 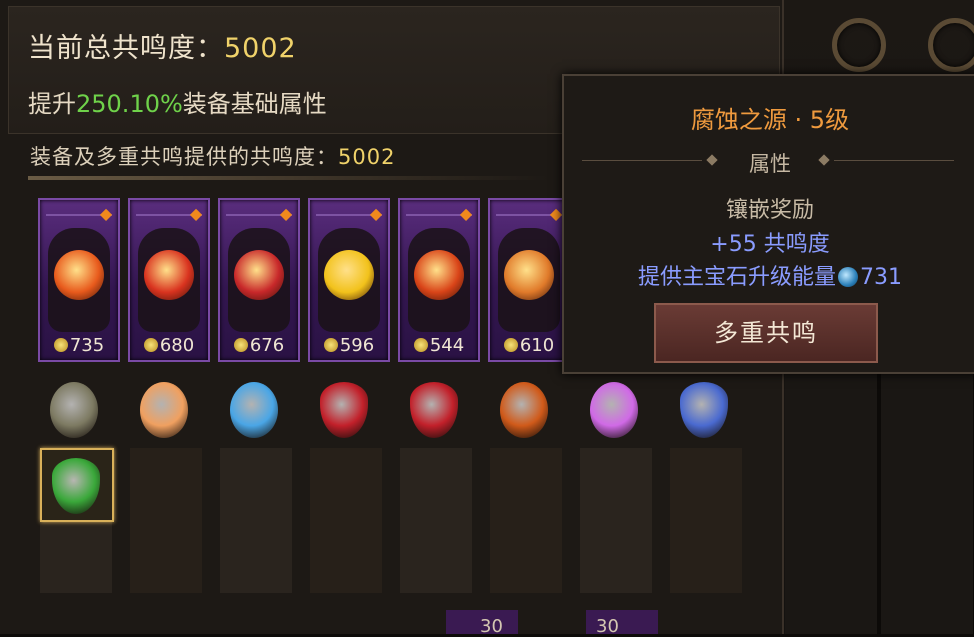 I want to click on energy-label: 提供主宝石升级能量, so click(x=736, y=277).